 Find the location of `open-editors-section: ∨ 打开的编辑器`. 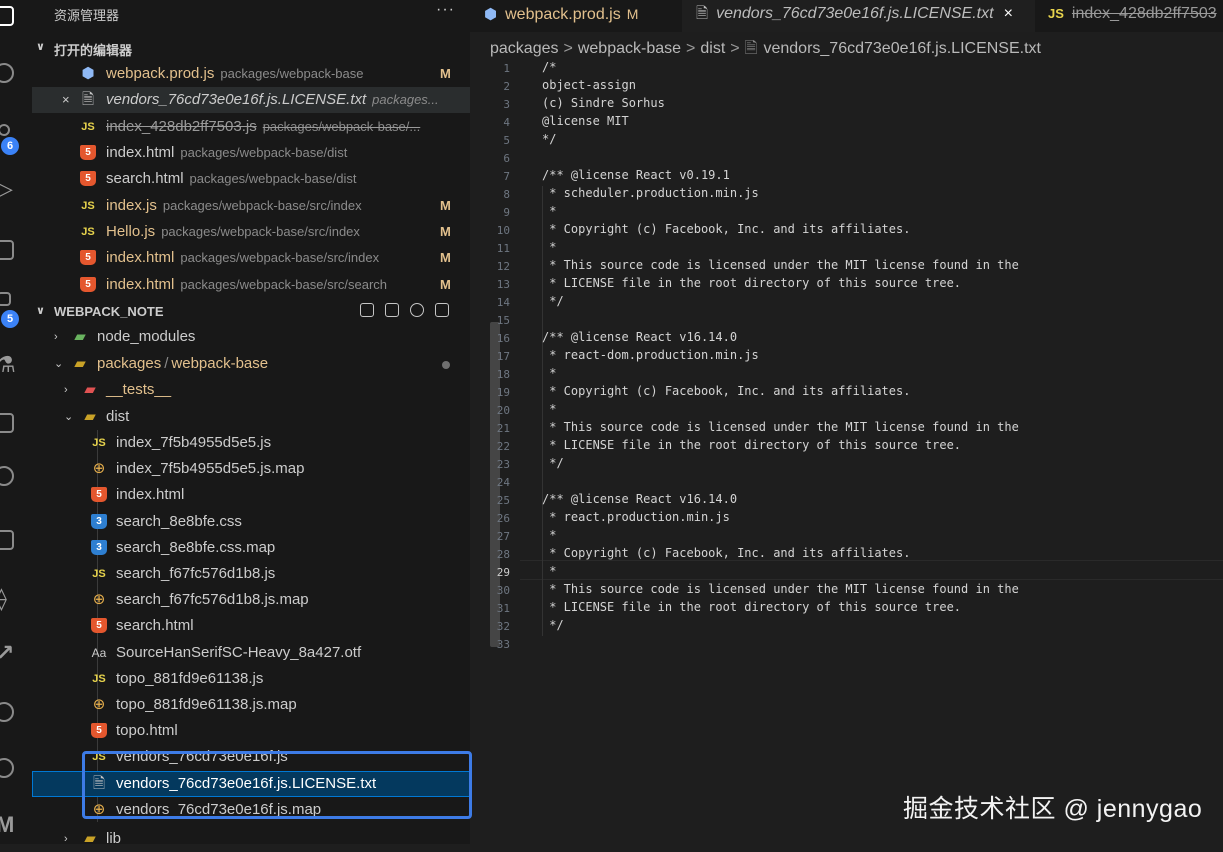

open-editors-section: ∨ 打开的编辑器 is located at coordinates (251, 48).